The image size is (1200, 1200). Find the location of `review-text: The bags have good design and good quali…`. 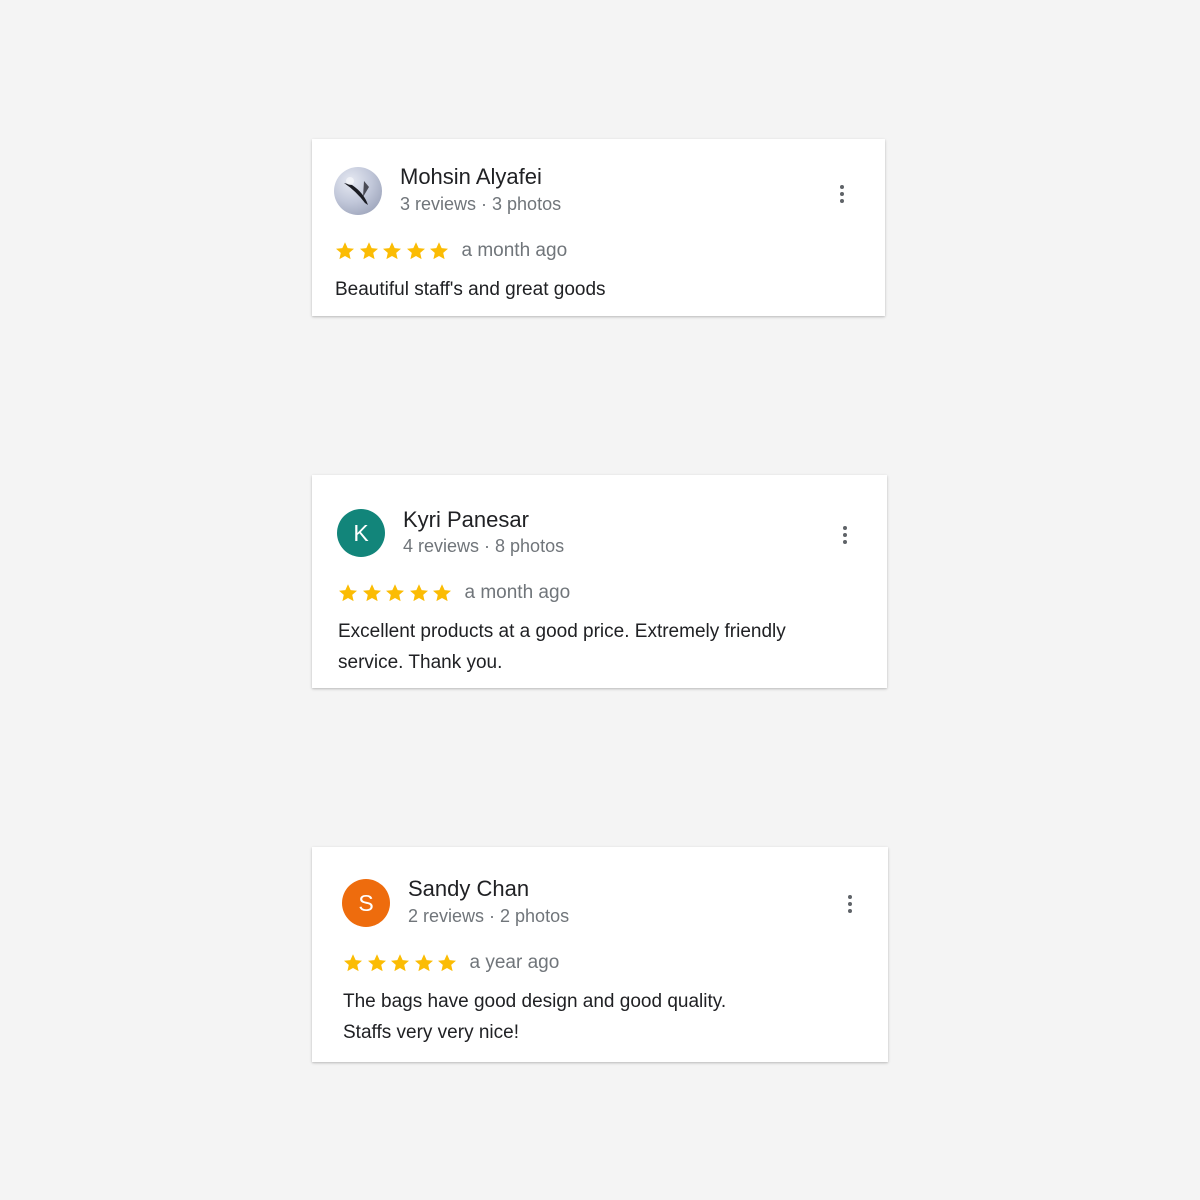

review-text: The bags have good design and good quali… is located at coordinates (535, 1017).